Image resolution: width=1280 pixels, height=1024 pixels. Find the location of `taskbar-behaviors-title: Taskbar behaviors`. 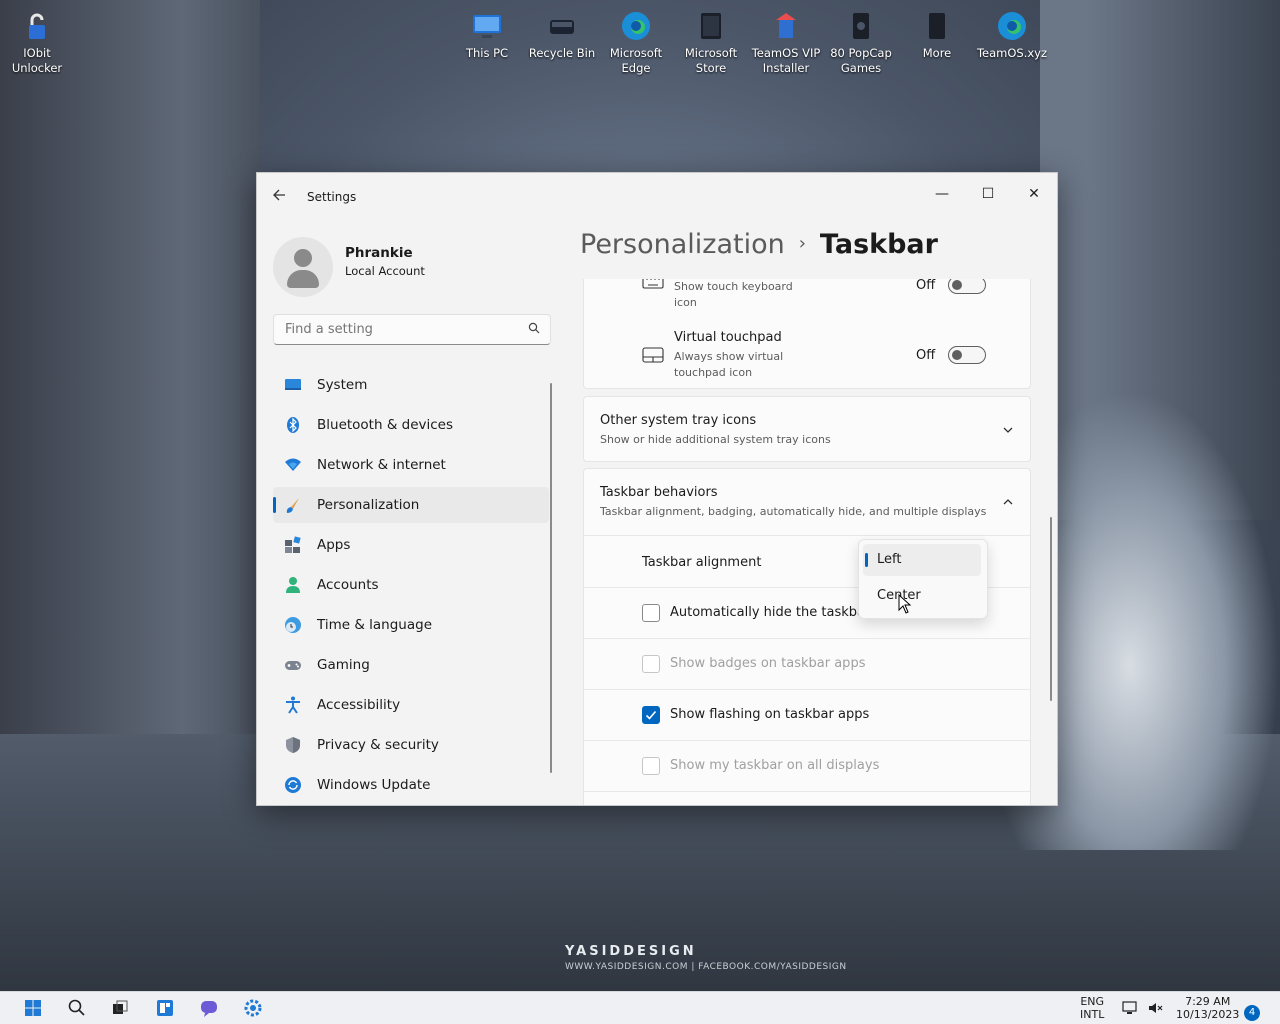

taskbar-behaviors-title: Taskbar behaviors is located at coordinates (659, 492).